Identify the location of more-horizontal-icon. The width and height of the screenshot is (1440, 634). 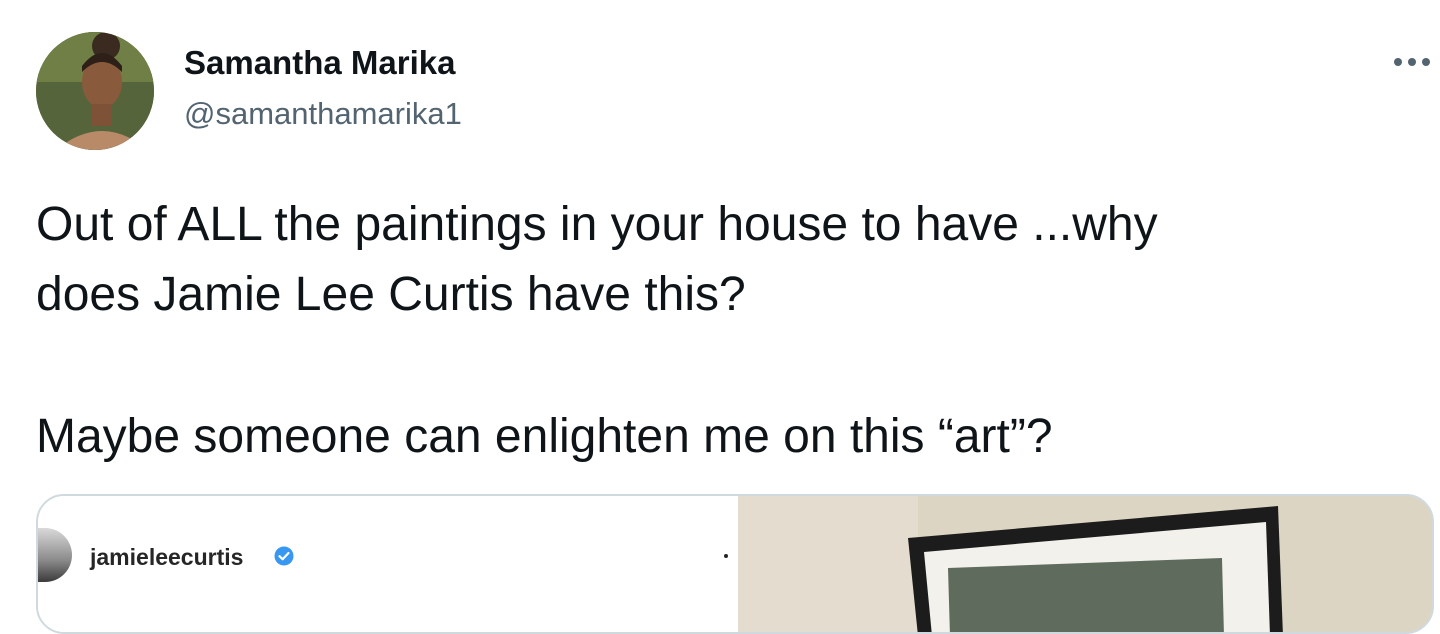
(1412, 62).